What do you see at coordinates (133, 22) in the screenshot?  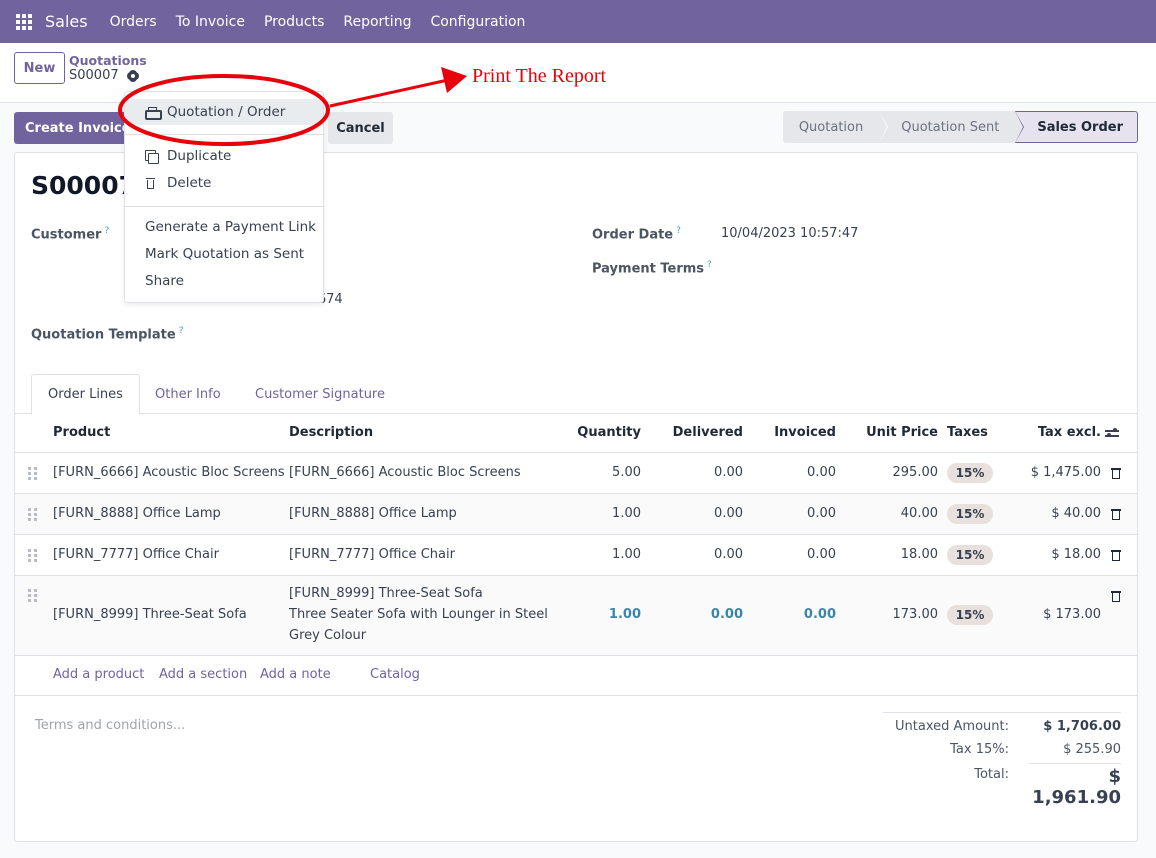 I see `menu-orders: Orders` at bounding box center [133, 22].